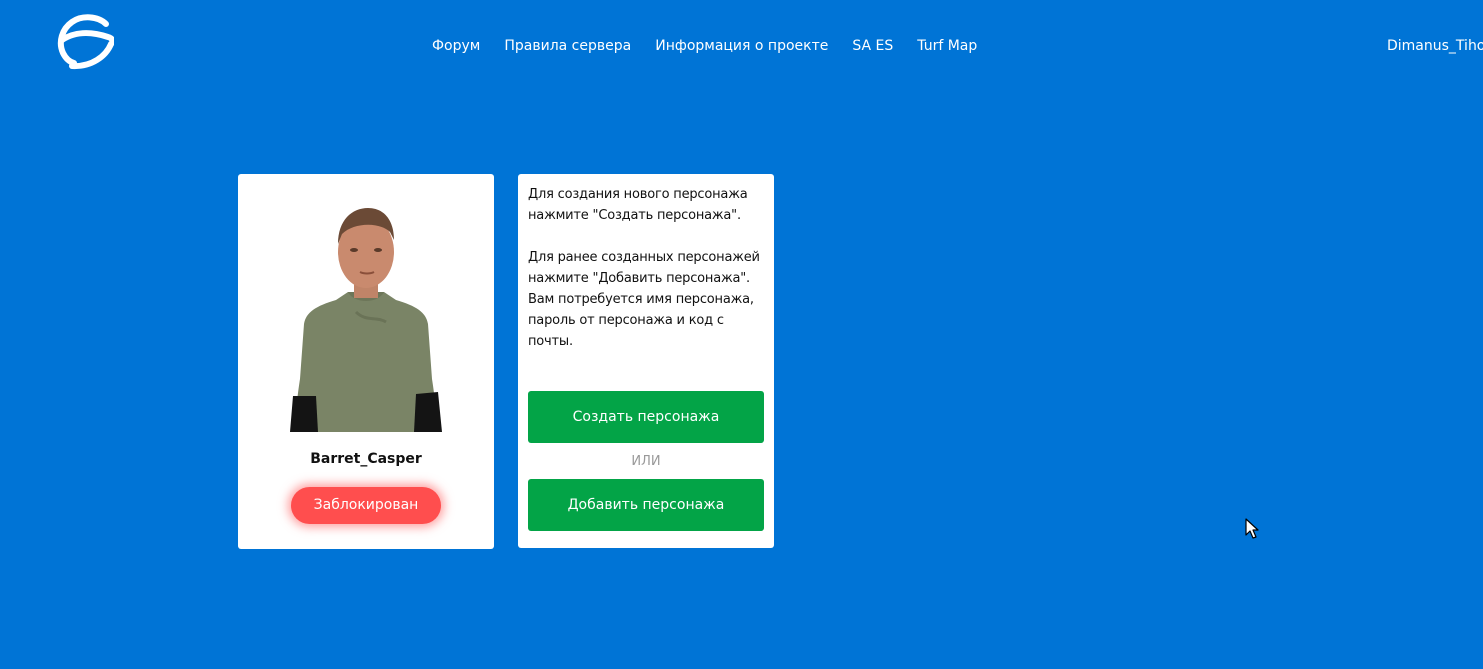  I want to click on character-name: Barret_Casper, so click(366, 459).